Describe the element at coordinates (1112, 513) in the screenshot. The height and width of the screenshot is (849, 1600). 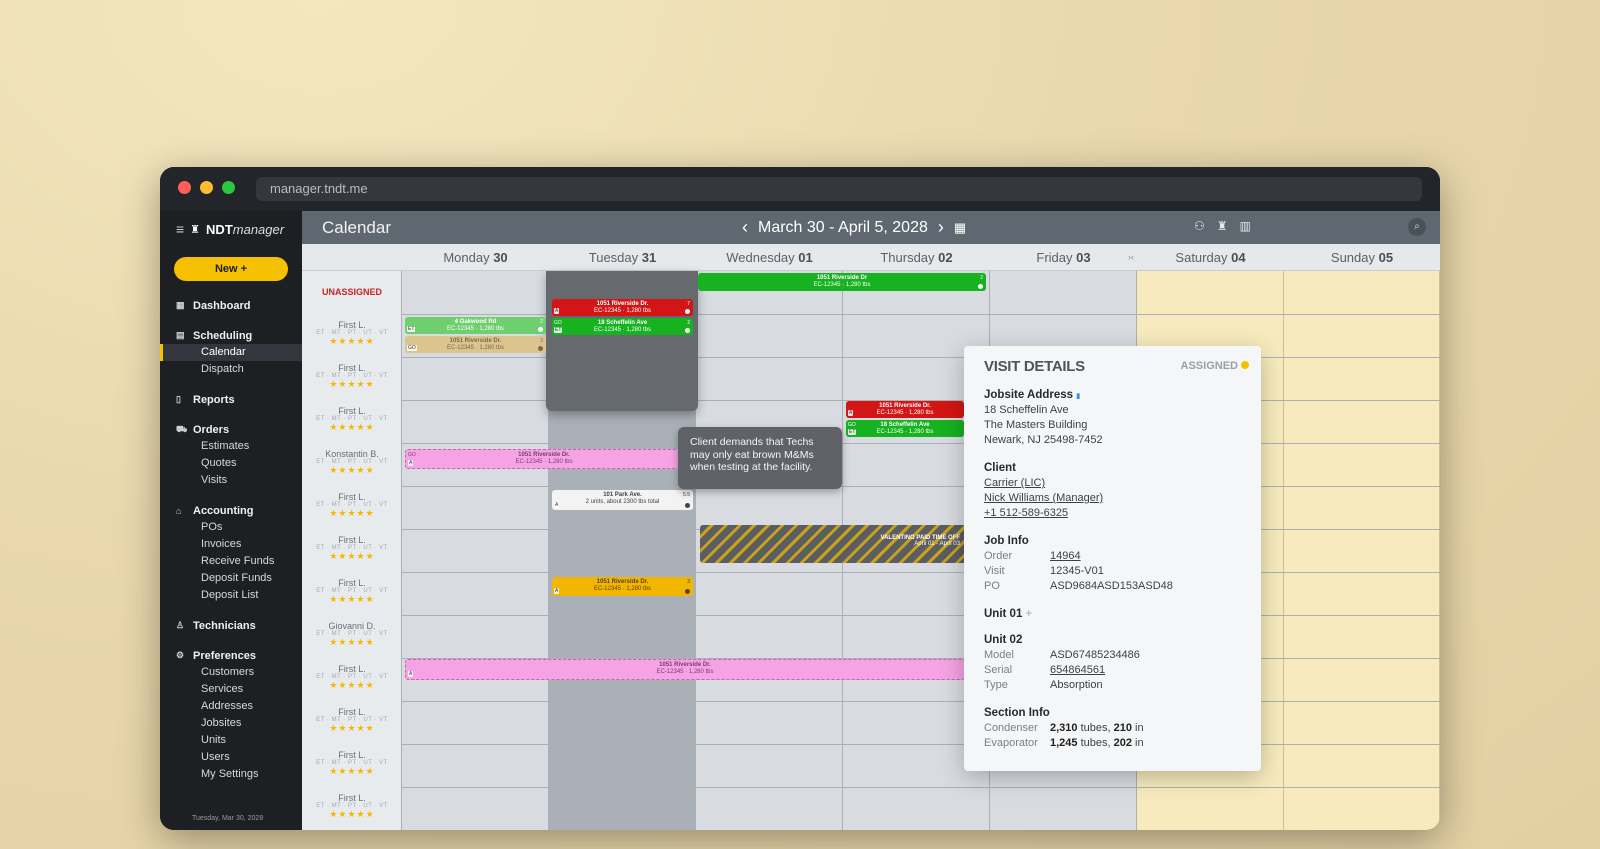
I see `client-phone-link: +1 512-589-6325` at that location.